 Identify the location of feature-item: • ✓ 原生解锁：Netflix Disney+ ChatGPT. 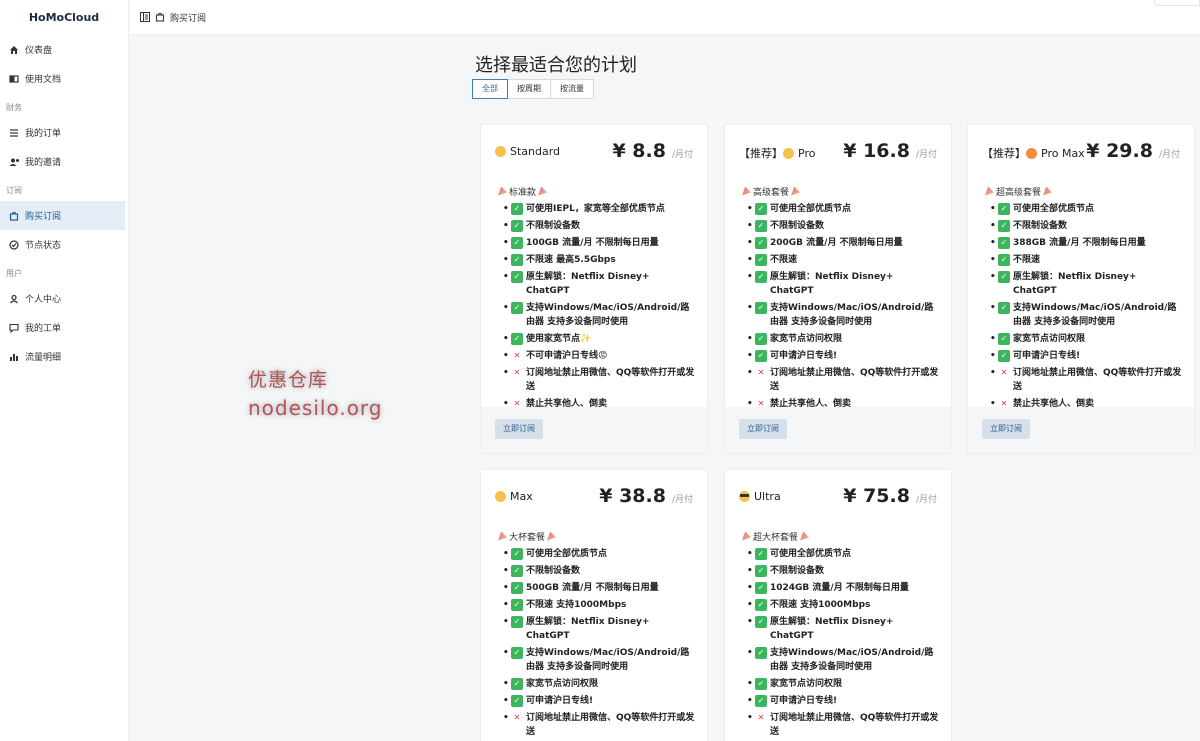
(599, 629).